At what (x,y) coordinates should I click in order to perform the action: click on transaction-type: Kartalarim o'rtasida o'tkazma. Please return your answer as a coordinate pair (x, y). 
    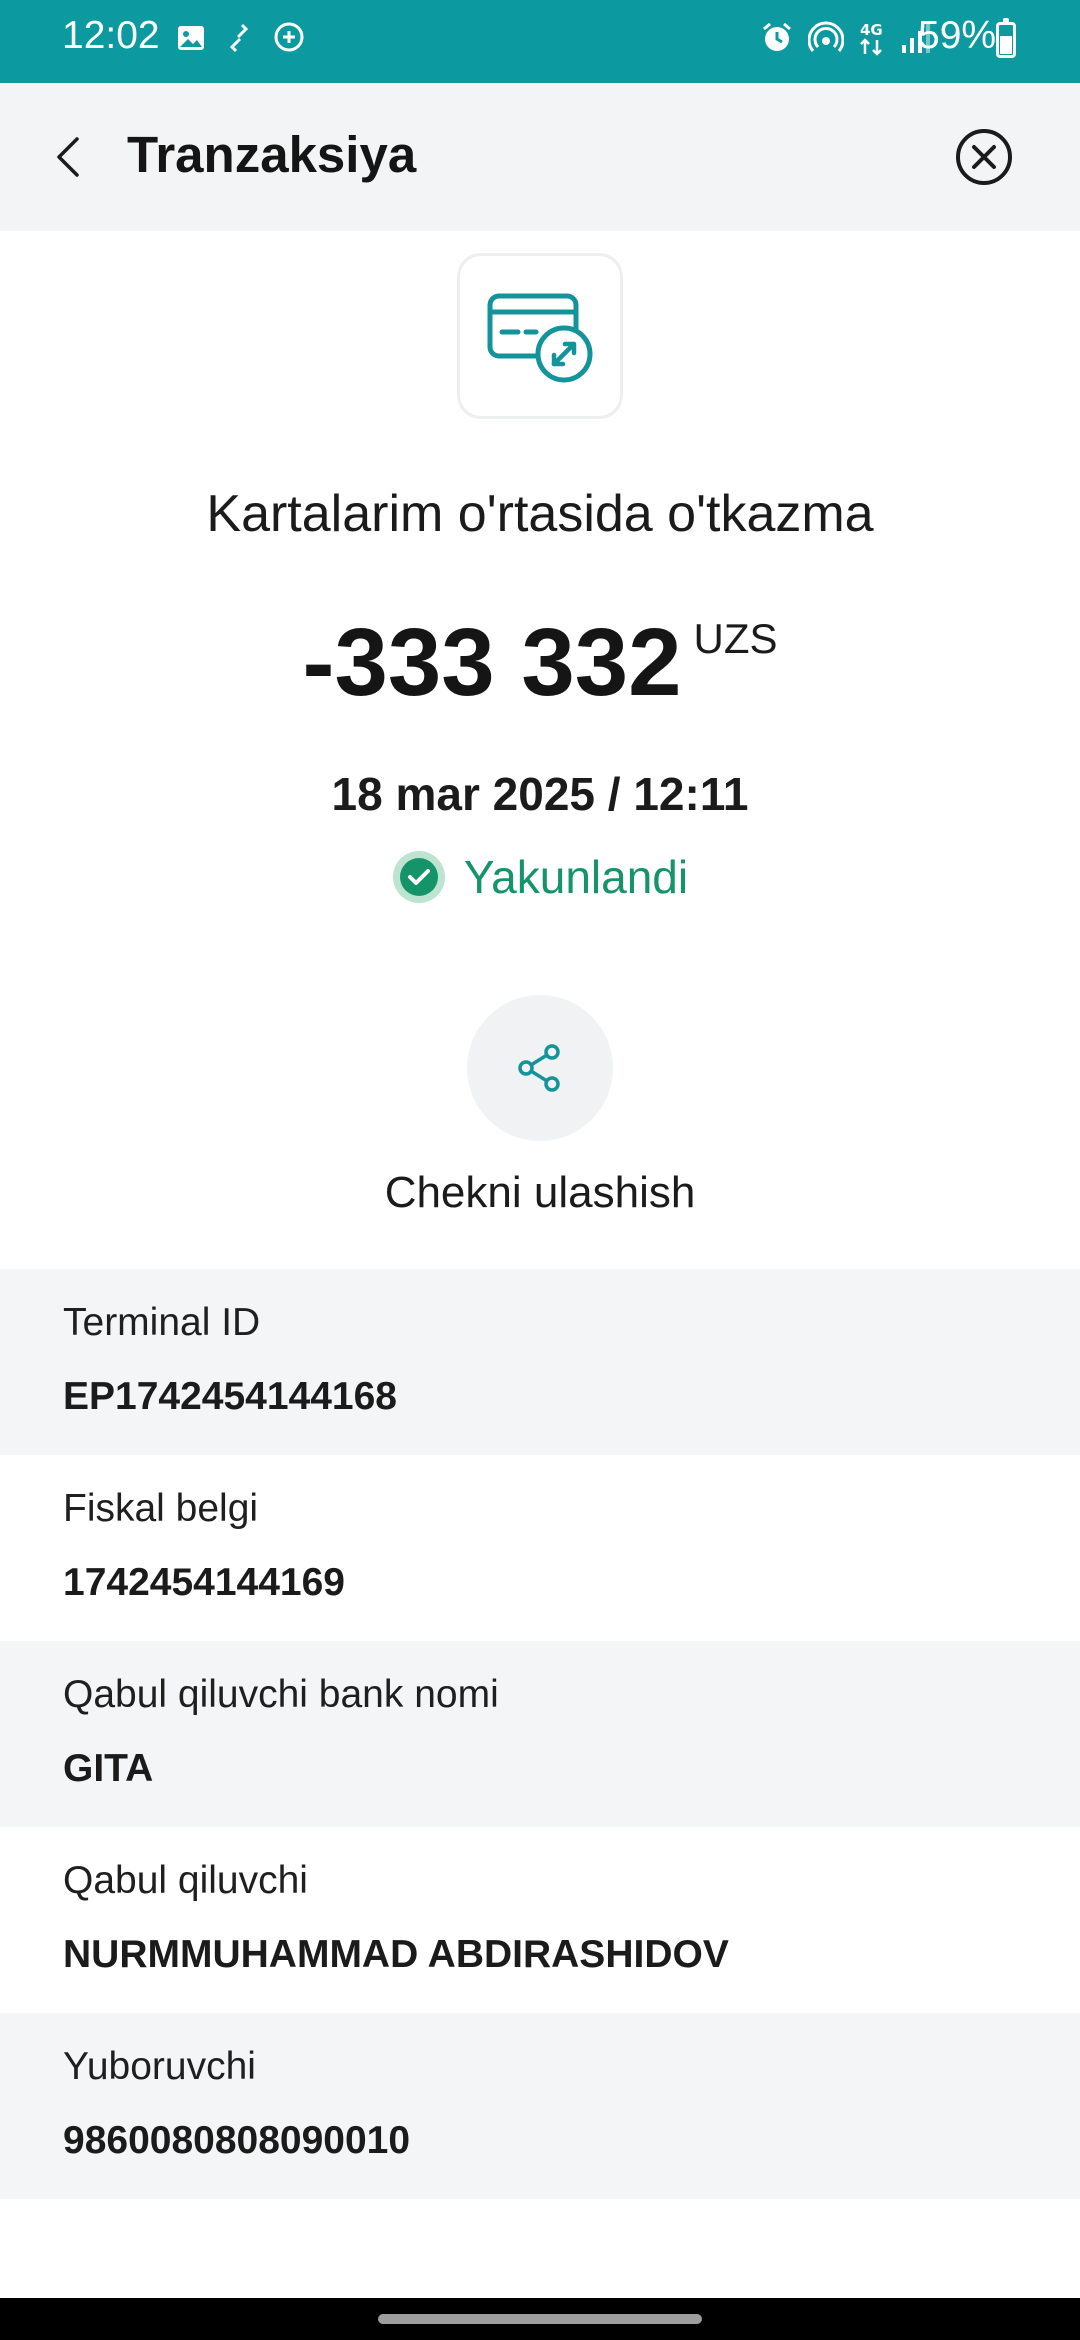
    Looking at the image, I should click on (540, 514).